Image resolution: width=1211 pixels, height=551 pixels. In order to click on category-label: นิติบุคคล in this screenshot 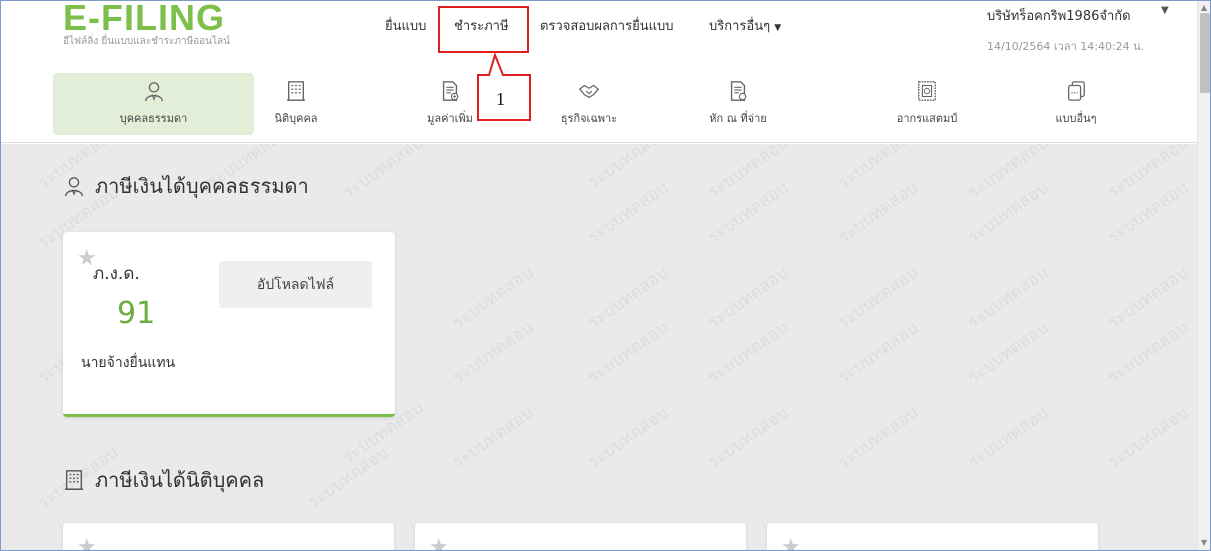, I will do `click(296, 118)`.